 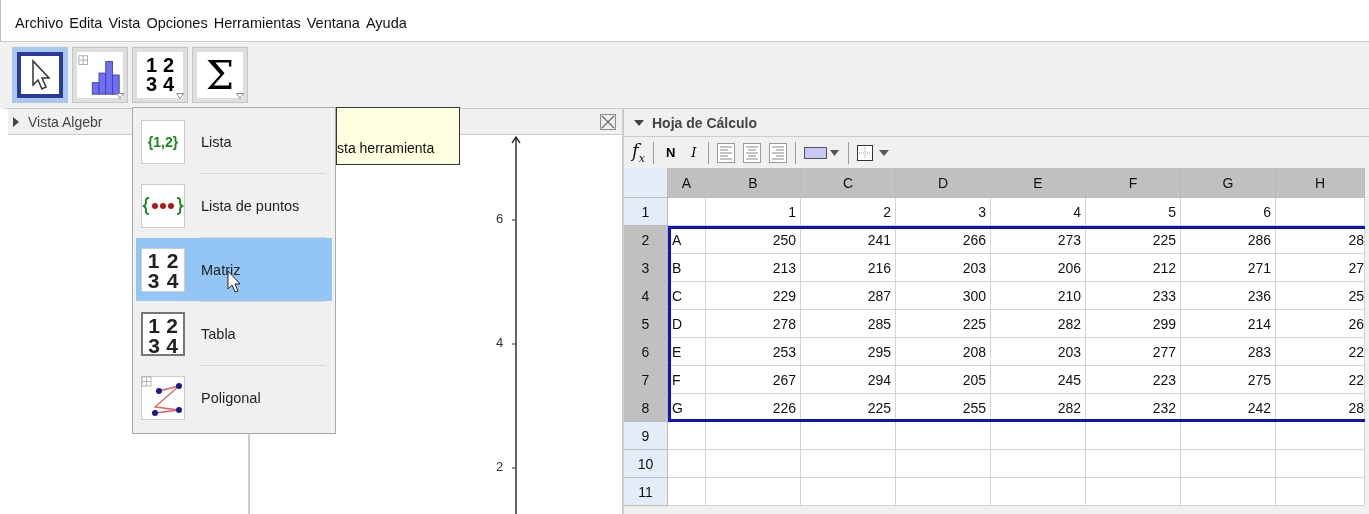 I want to click on tool-button: 1 2 3 4, so click(x=160, y=75).